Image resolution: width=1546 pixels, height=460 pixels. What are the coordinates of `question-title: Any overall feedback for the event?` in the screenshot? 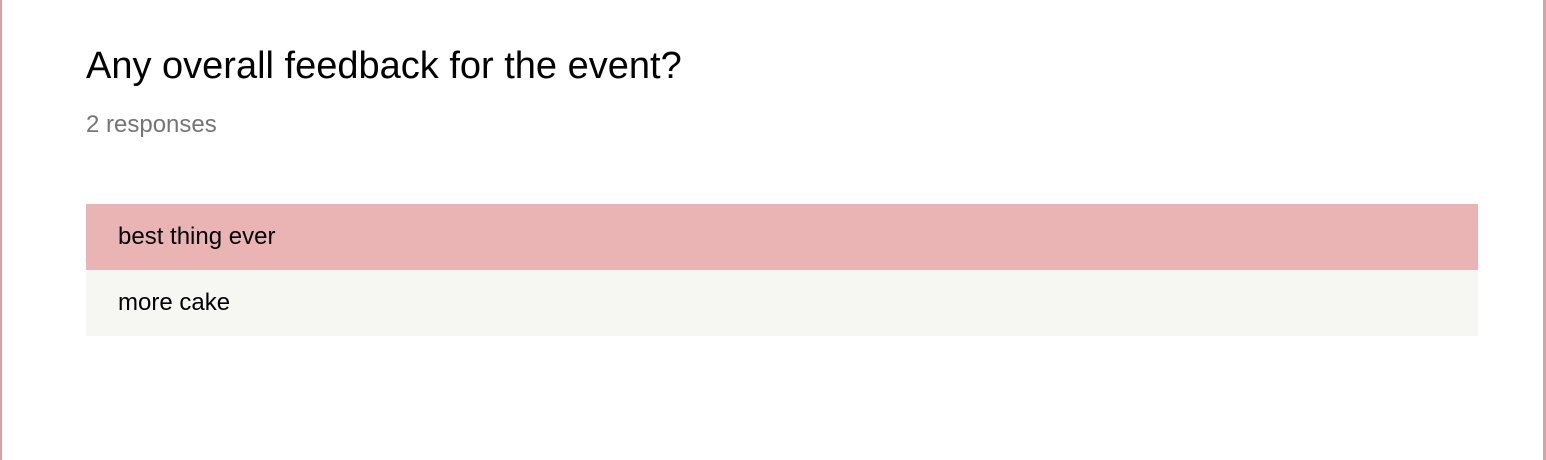 It's located at (384, 66).